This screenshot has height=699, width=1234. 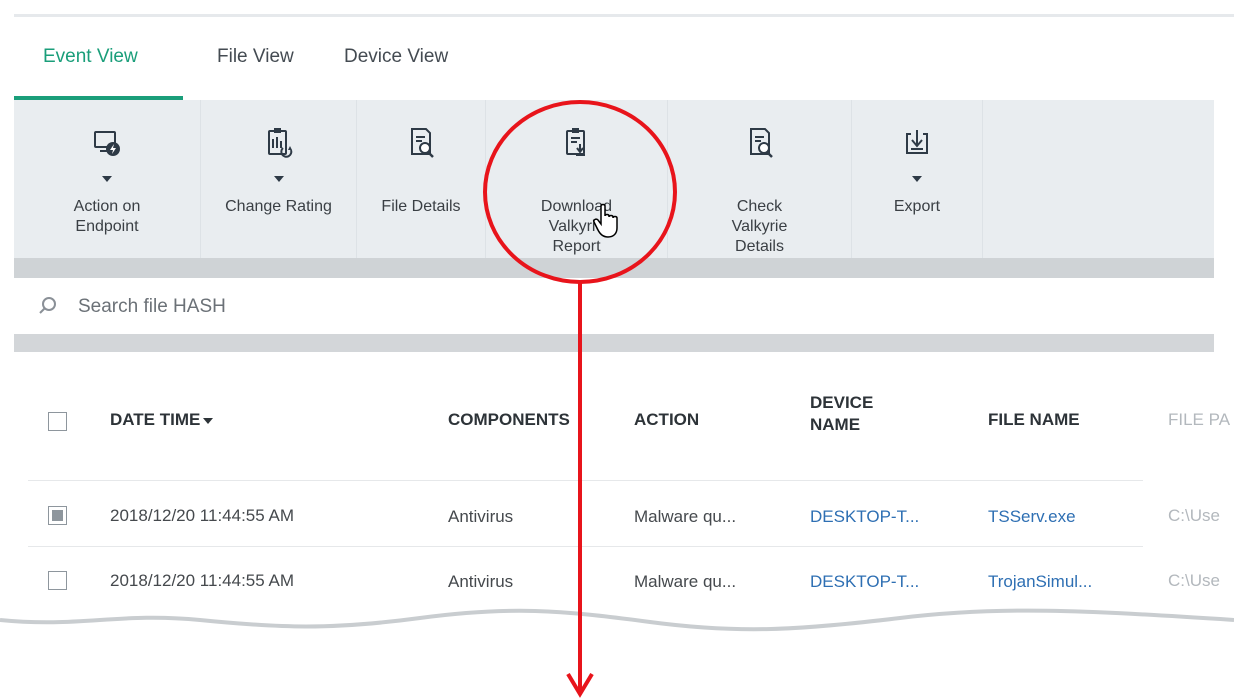 I want to click on view-tabs: Event View File View Device View, so click(x=624, y=66).